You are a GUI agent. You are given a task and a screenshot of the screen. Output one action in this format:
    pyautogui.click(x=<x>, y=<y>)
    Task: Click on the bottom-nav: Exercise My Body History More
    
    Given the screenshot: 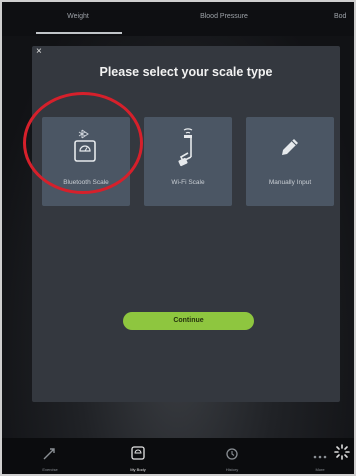 What is the action you would take?
    pyautogui.click(x=178, y=456)
    